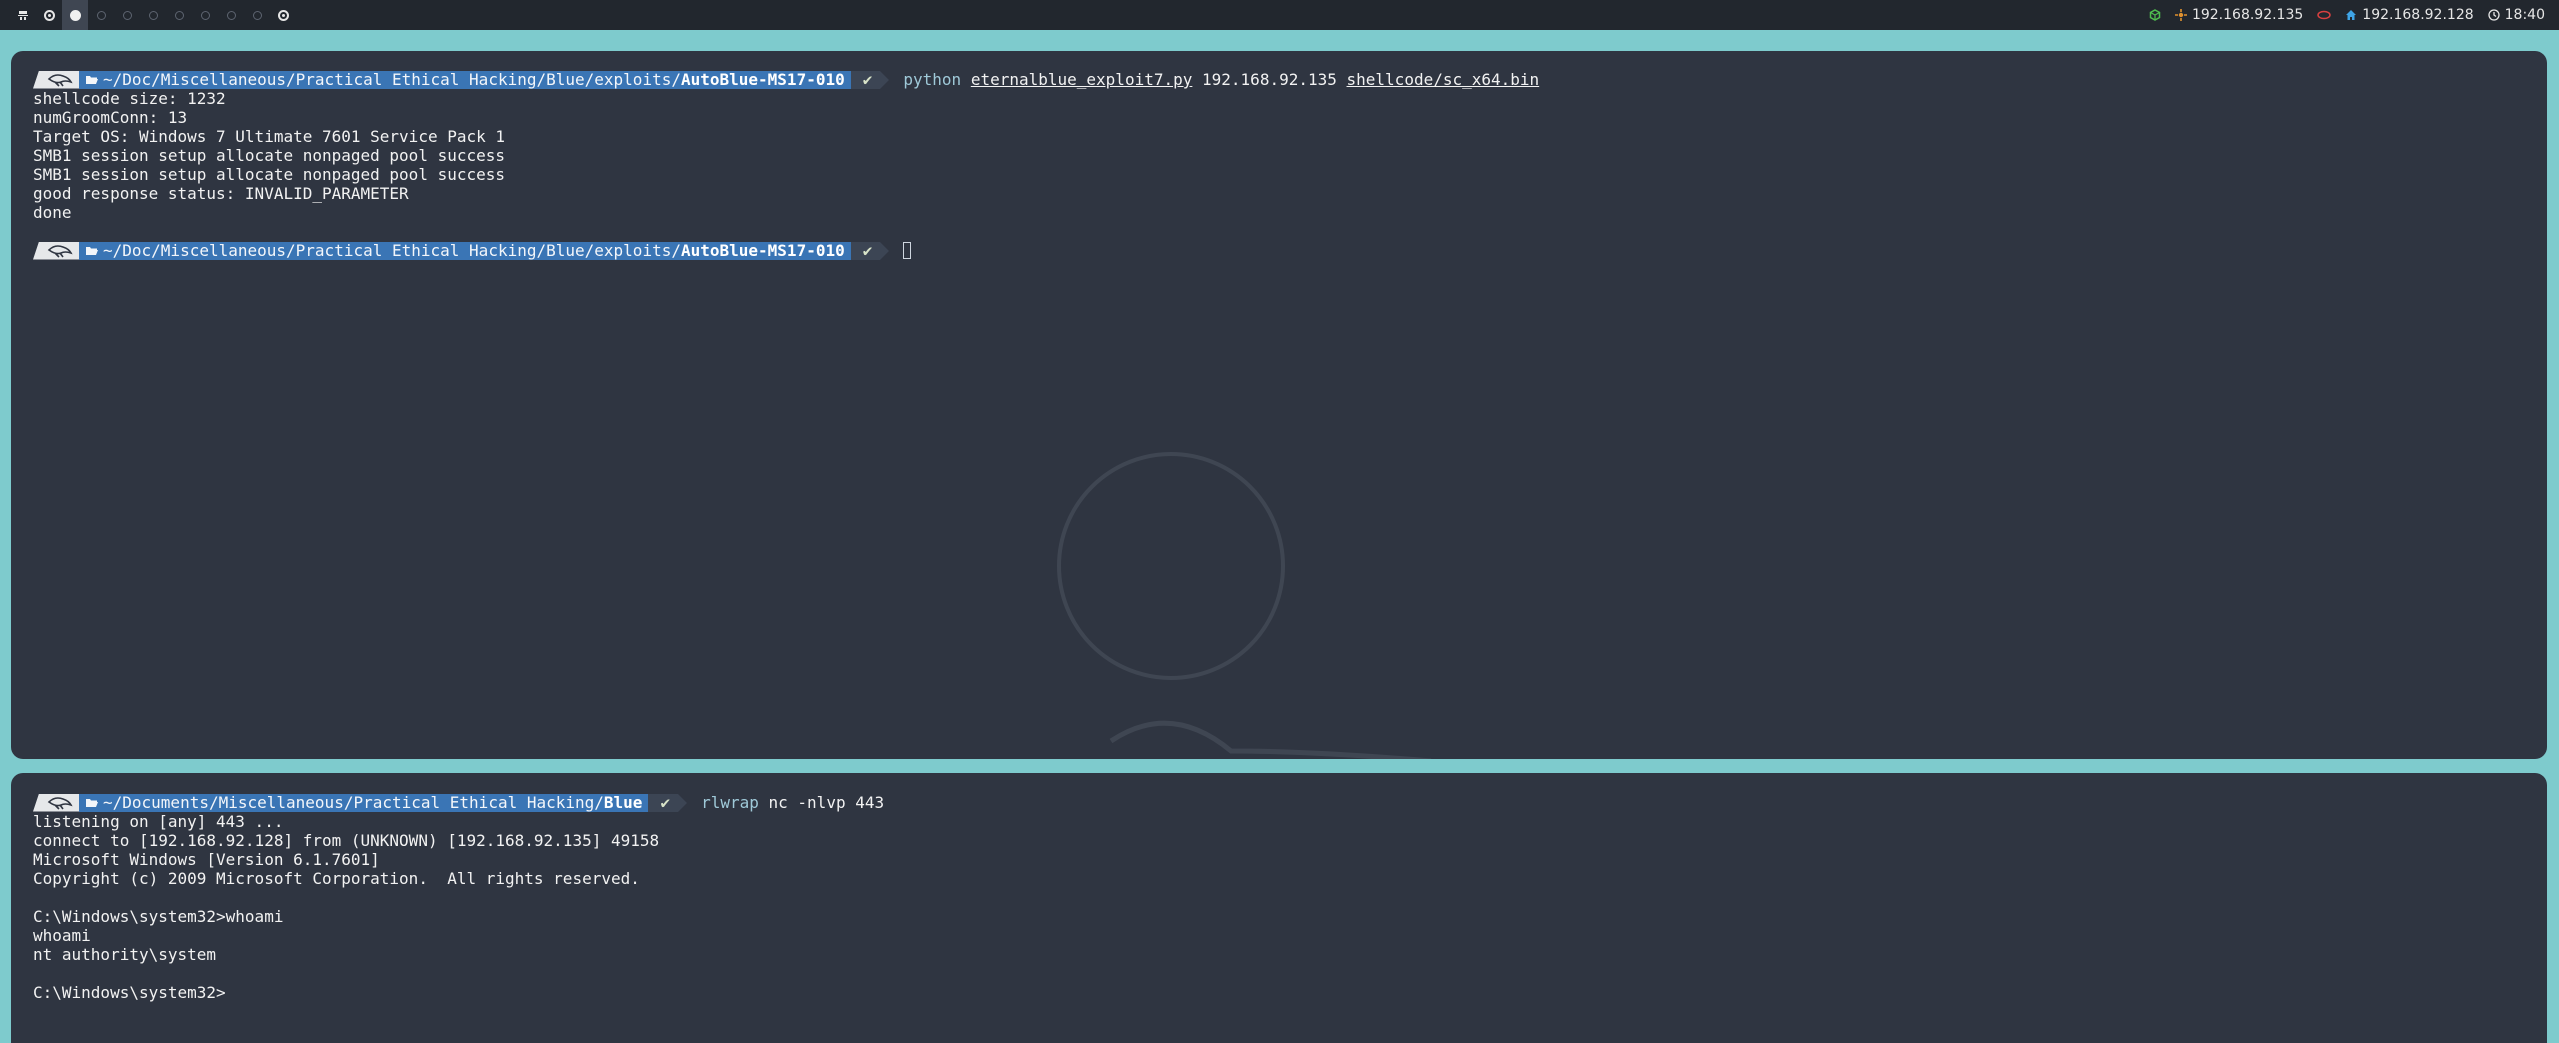 This screenshot has width=2559, height=1043. What do you see at coordinates (62, 935) in the screenshot?
I see `output-line: whoami` at bounding box center [62, 935].